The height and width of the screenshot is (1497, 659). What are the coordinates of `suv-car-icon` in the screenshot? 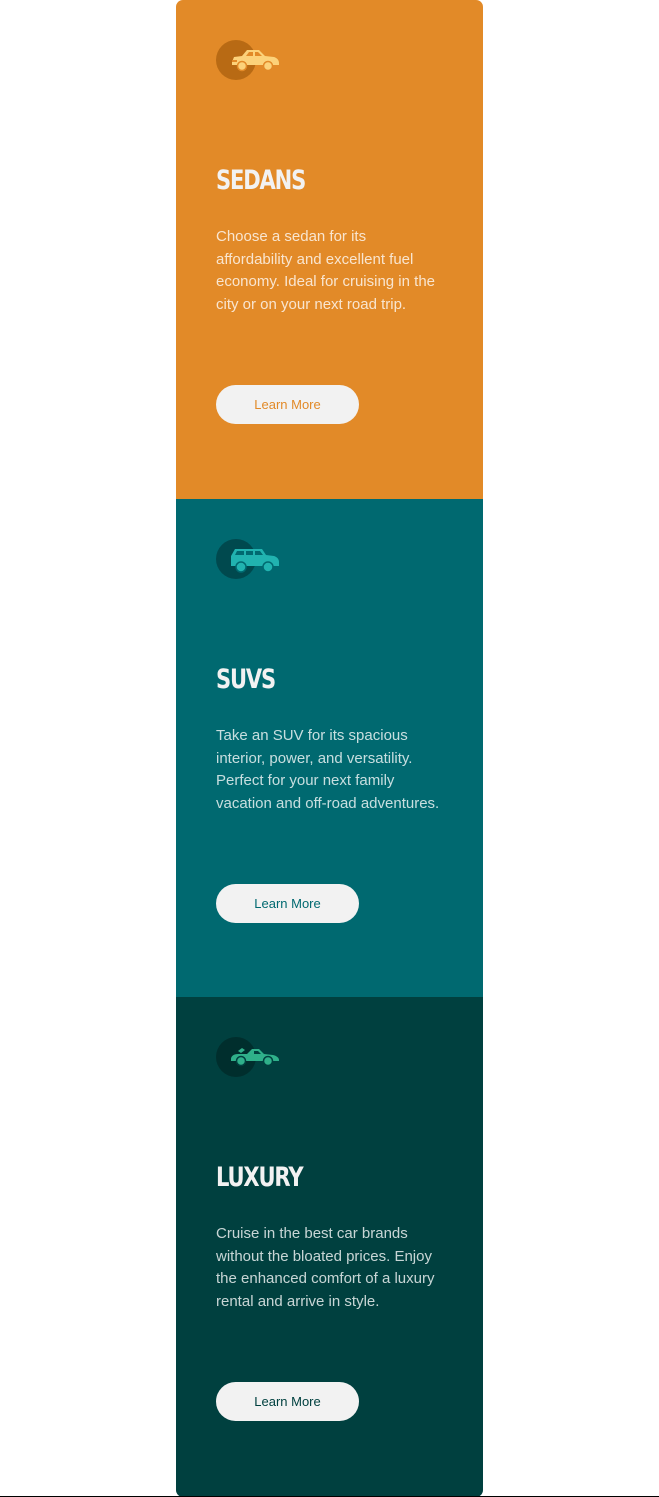 It's located at (248, 559).